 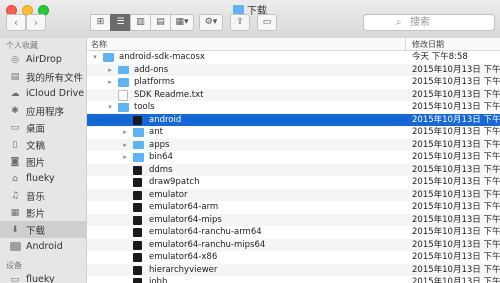 What do you see at coordinates (293, 107) in the screenshot?
I see `file-row: ▾ tools 2015年10月13日 下午5:` at bounding box center [293, 107].